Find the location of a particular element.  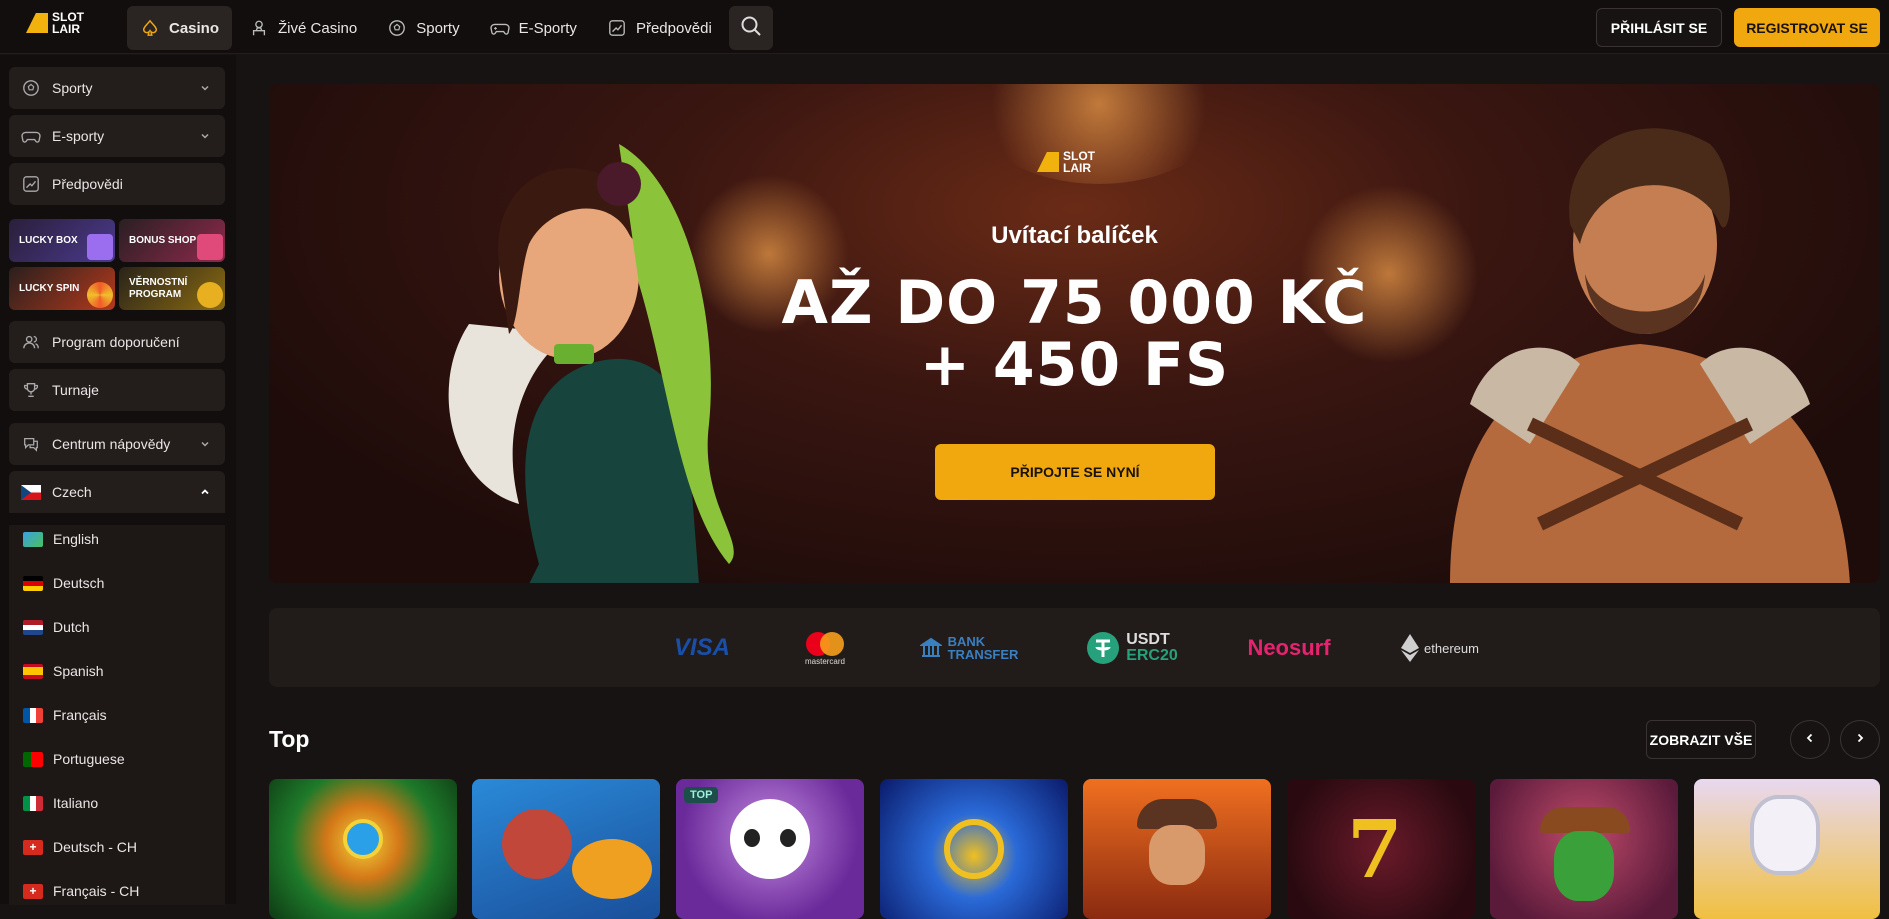

flag-fr-icon is located at coordinates (33, 715).